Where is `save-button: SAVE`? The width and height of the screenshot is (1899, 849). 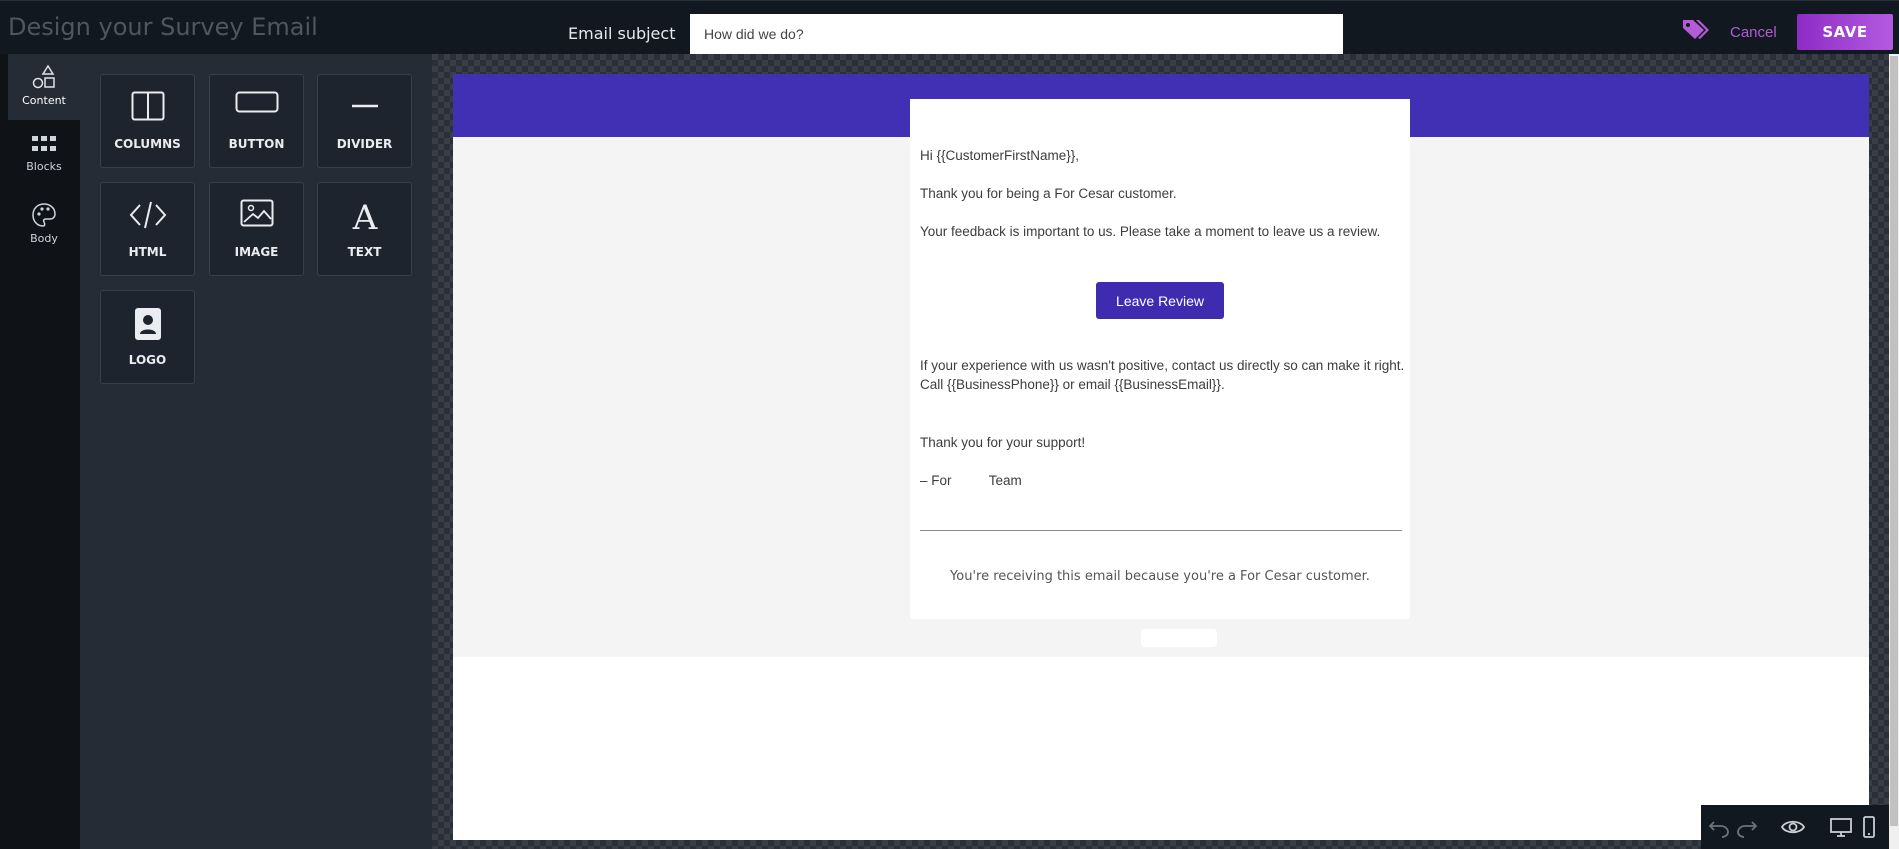
save-button: SAVE is located at coordinates (1845, 32).